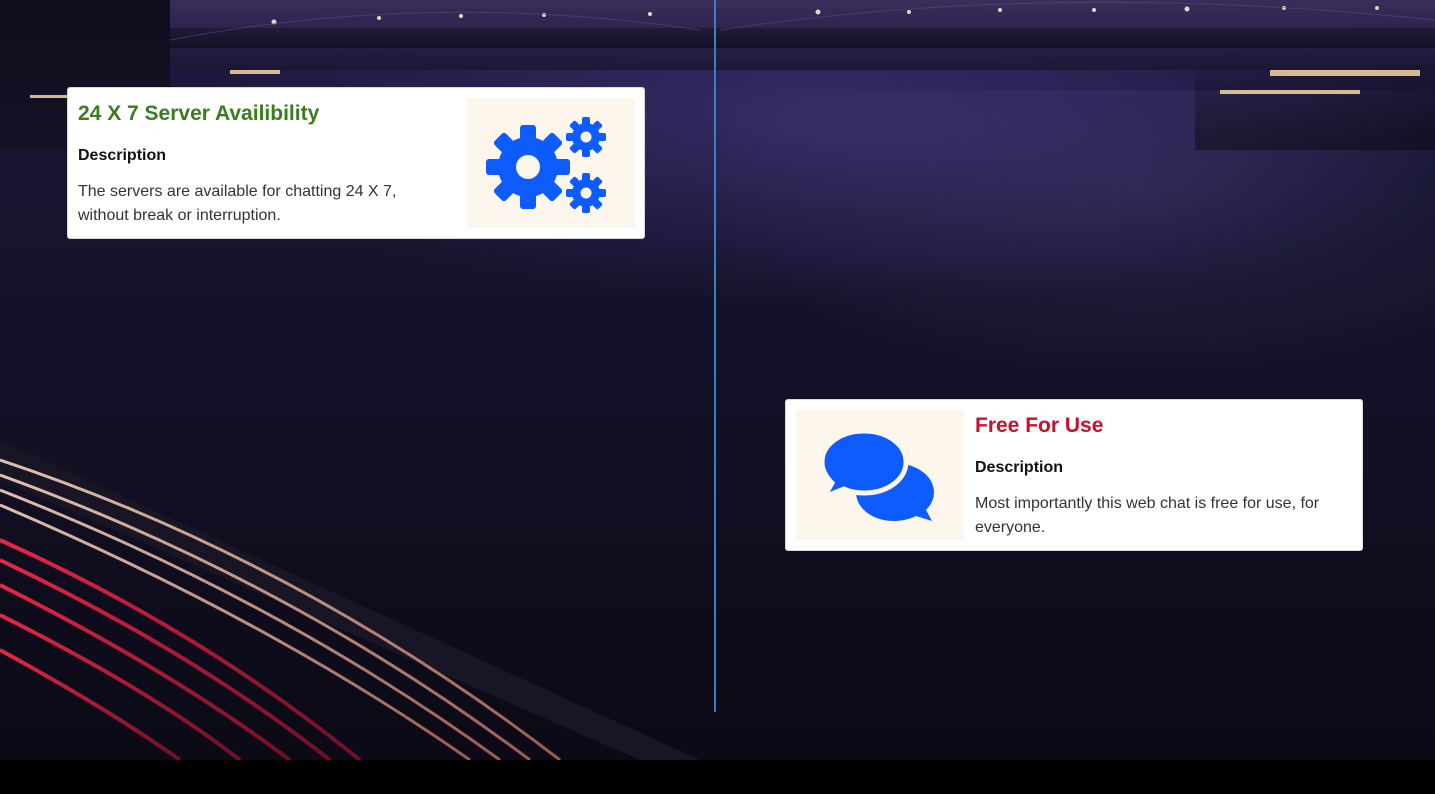 The height and width of the screenshot is (794, 1435). I want to click on gears-icon, so click(546, 165).